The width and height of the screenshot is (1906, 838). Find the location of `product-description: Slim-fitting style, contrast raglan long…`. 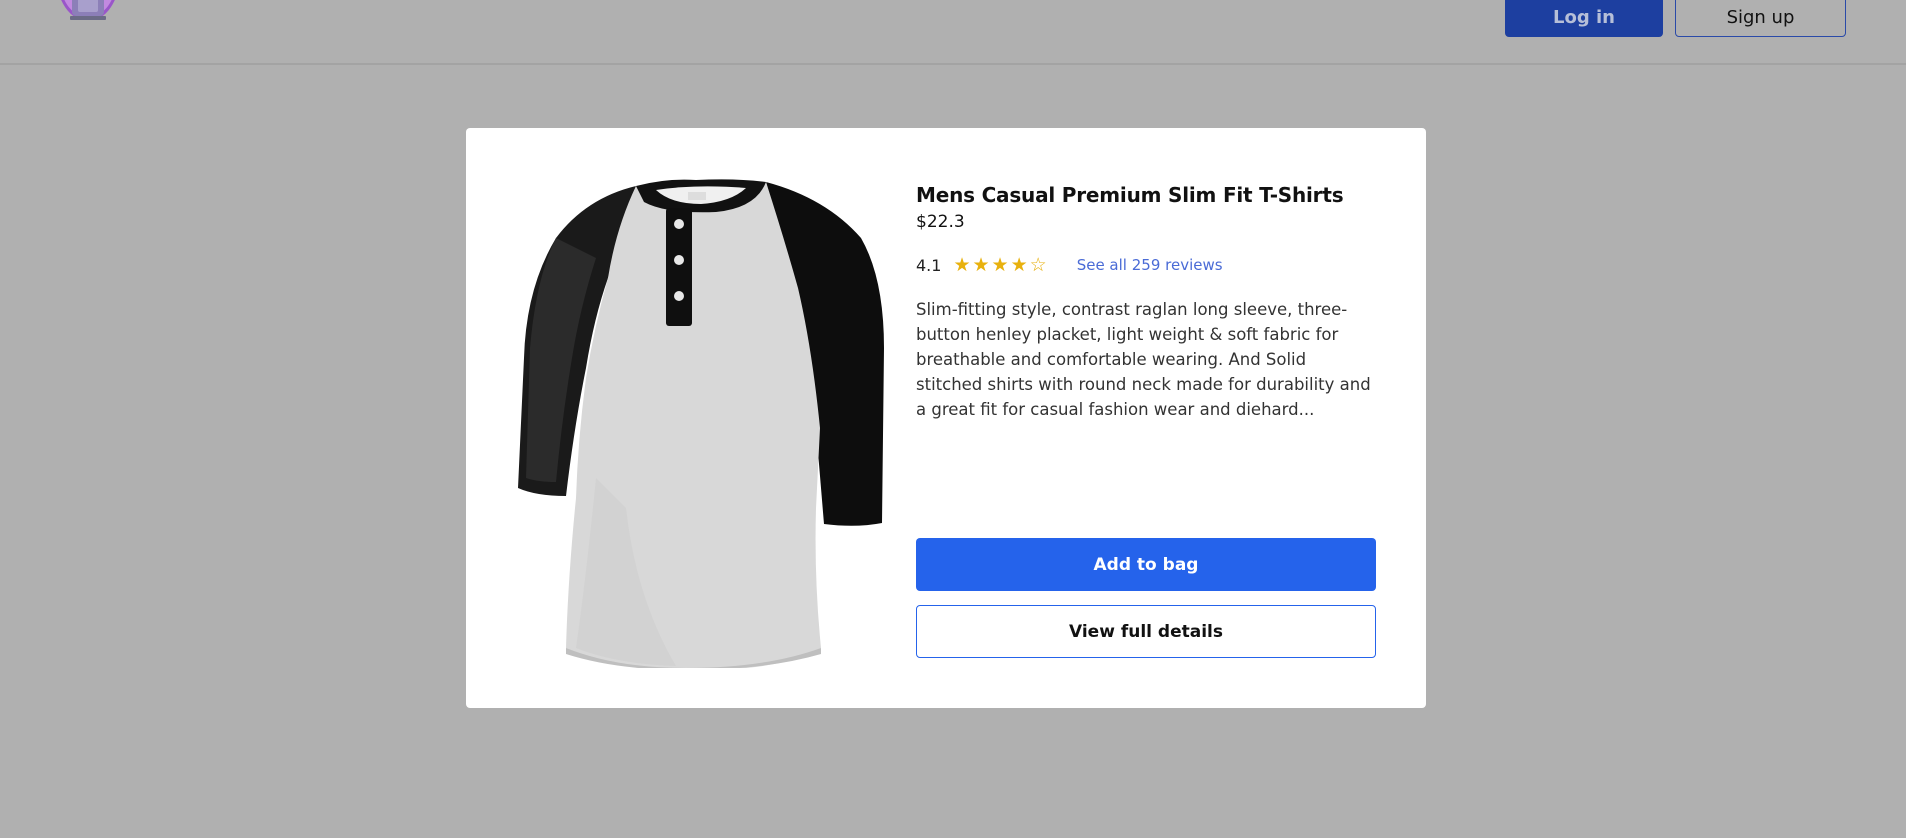

product-description: Slim-fitting style, contrast raglan long… is located at coordinates (1143, 359).